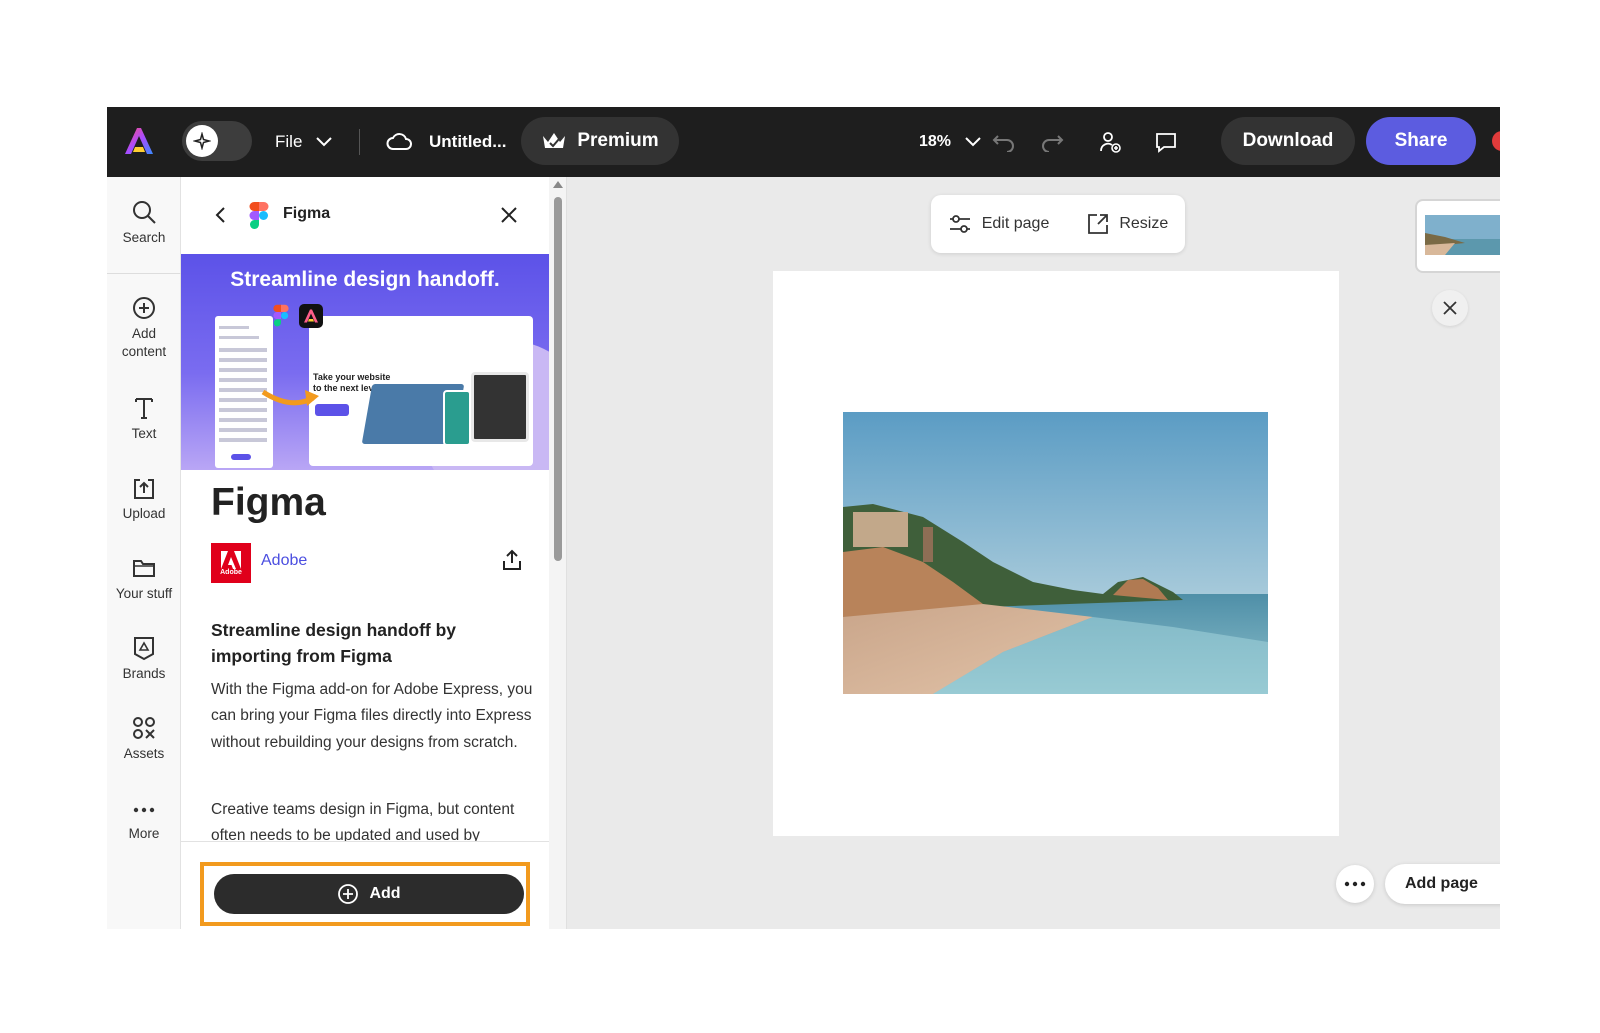  What do you see at coordinates (1004, 142) in the screenshot?
I see `undo-icon` at bounding box center [1004, 142].